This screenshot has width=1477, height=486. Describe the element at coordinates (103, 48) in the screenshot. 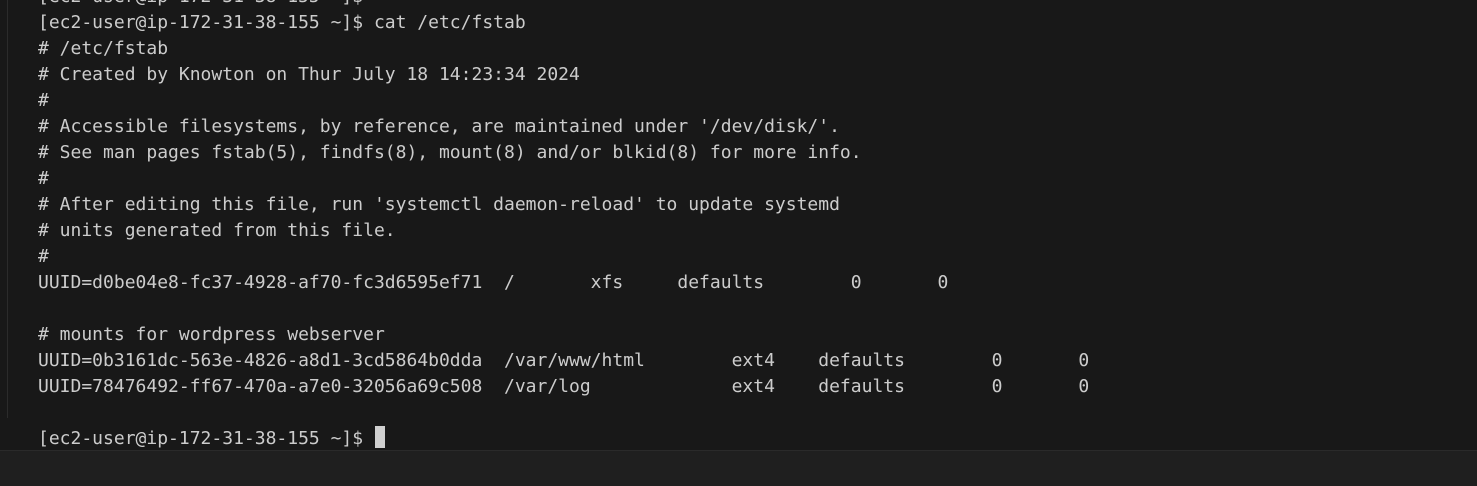

I see `terminal-line-comment: # /etc/fstab` at that location.